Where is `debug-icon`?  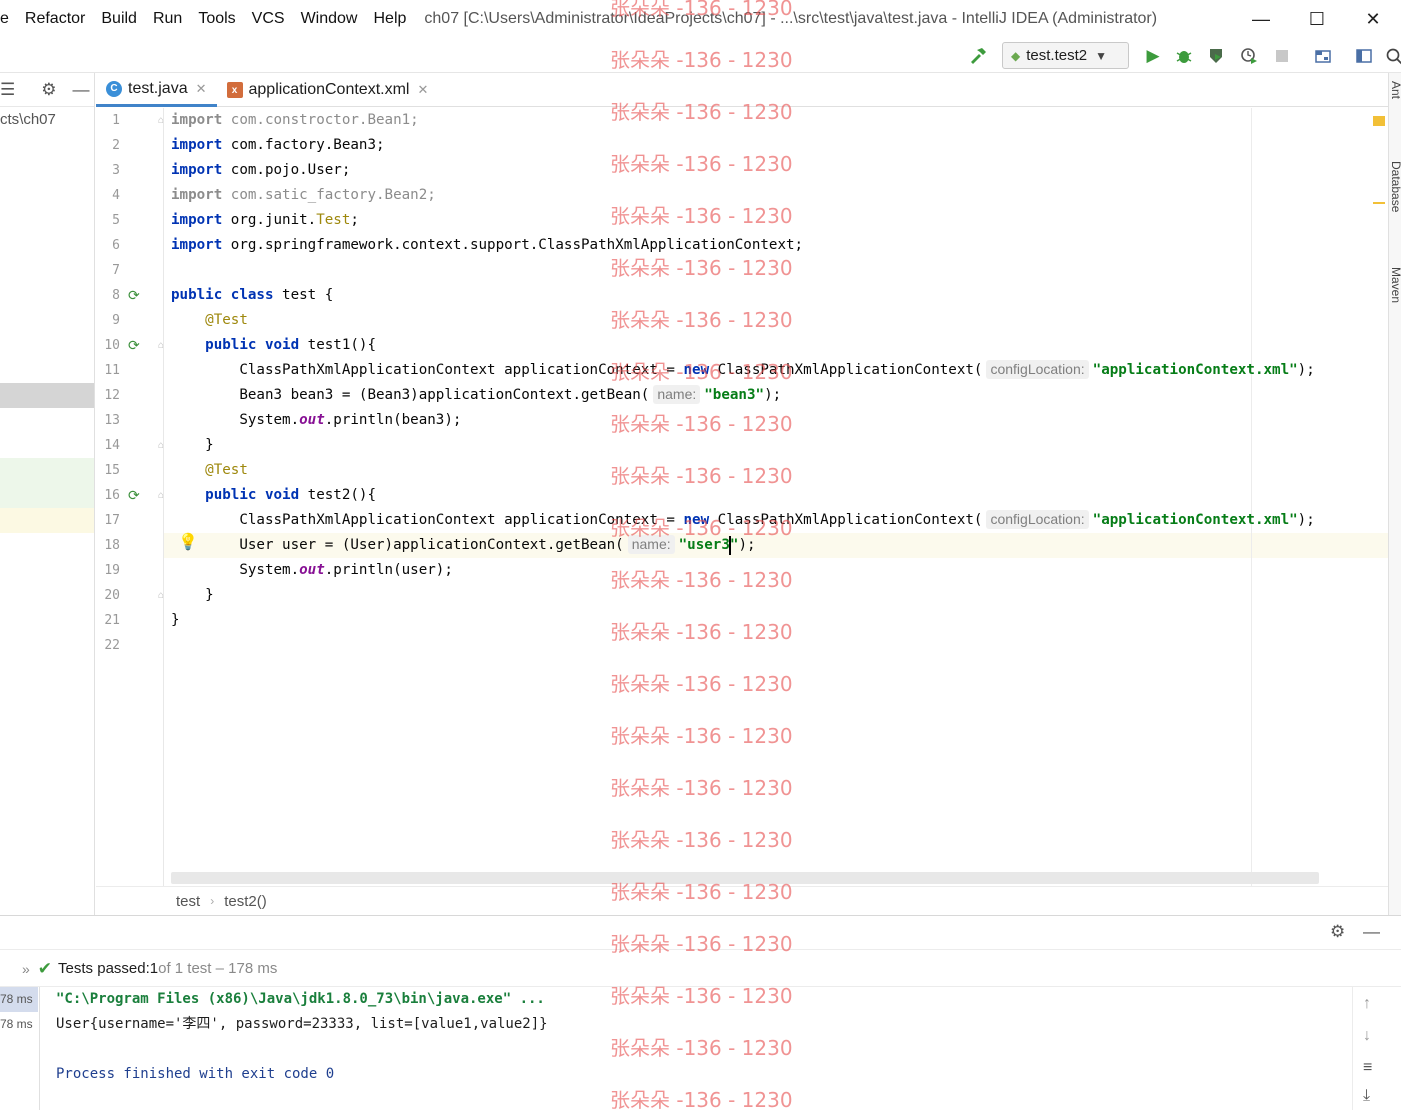
debug-icon is located at coordinates (1184, 56).